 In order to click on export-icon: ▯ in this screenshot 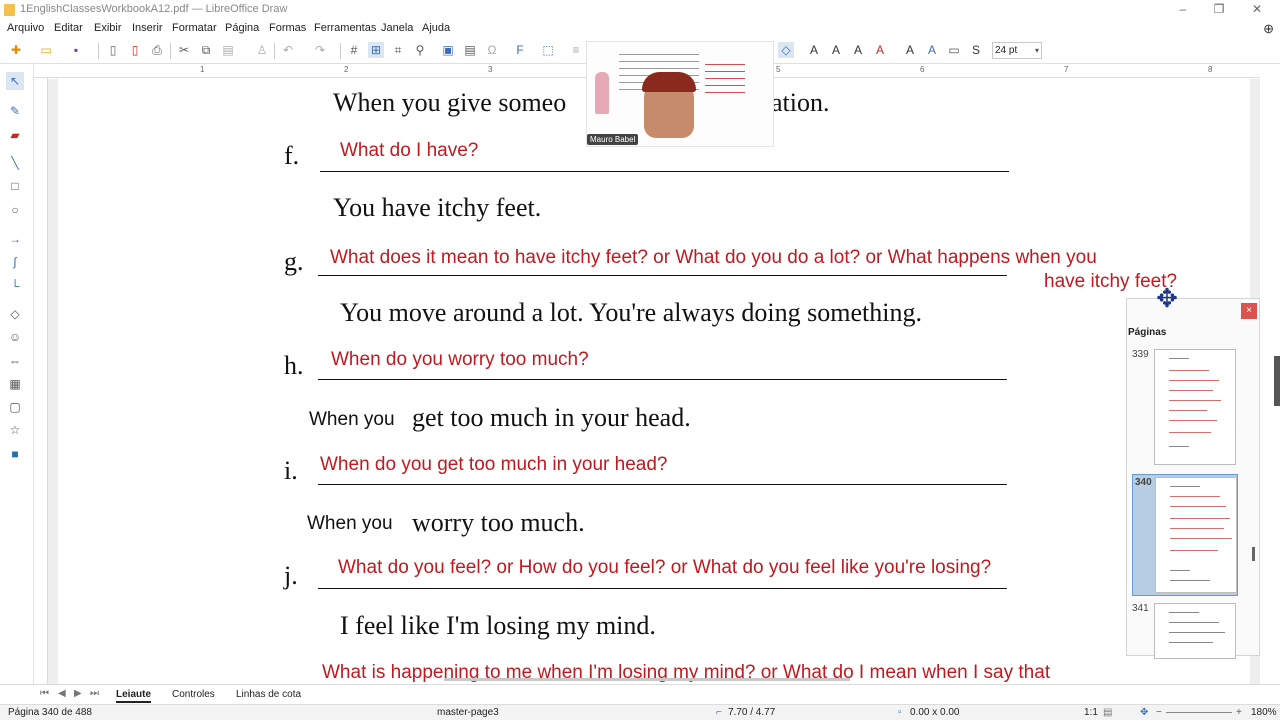, I will do `click(113, 50)`.